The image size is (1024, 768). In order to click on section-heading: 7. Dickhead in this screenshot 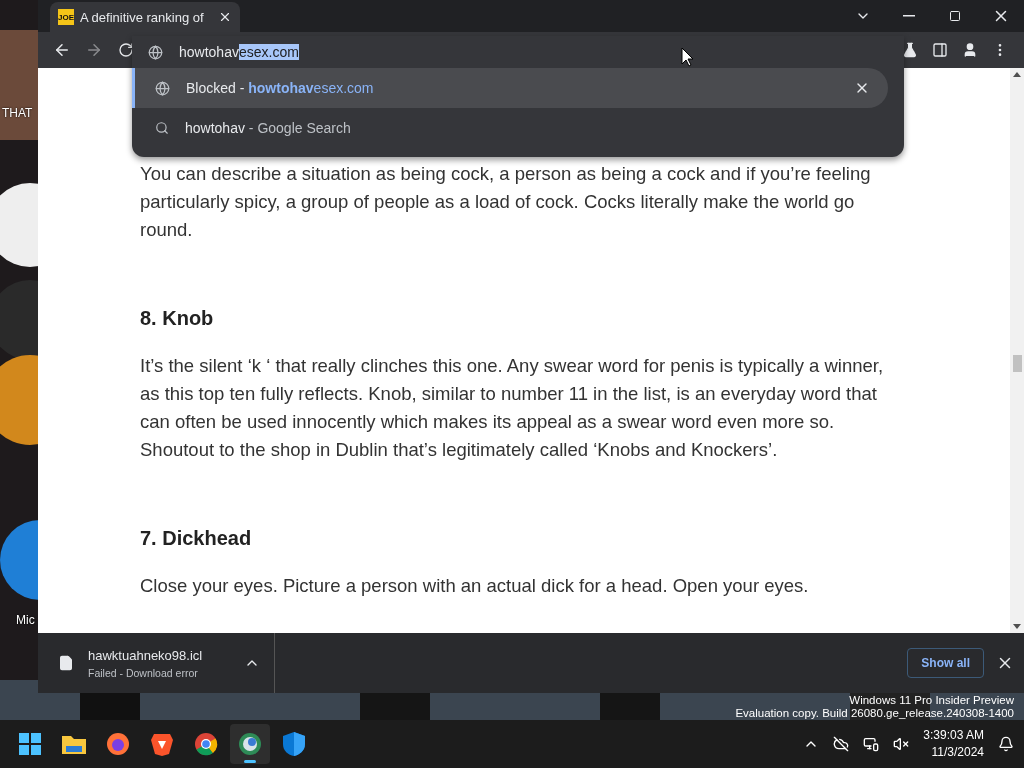, I will do `click(196, 538)`.